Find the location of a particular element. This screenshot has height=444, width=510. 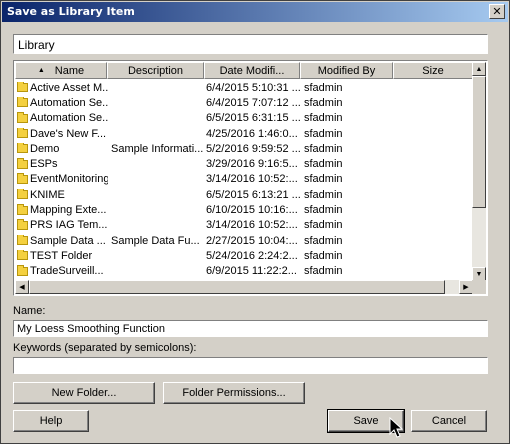

column-header-label: Size is located at coordinates (433, 70).